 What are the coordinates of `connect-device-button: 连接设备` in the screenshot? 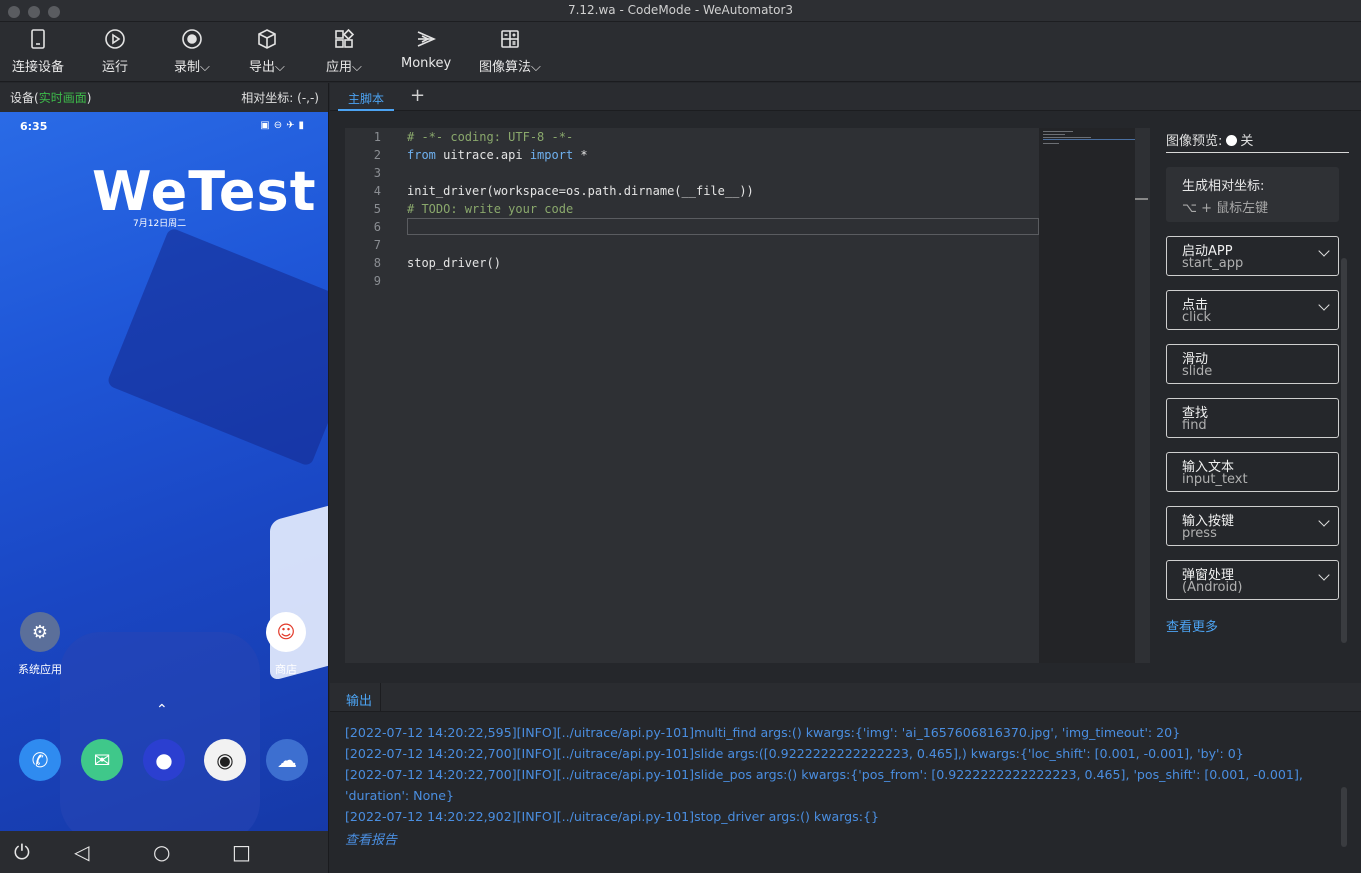 It's located at (38, 53).